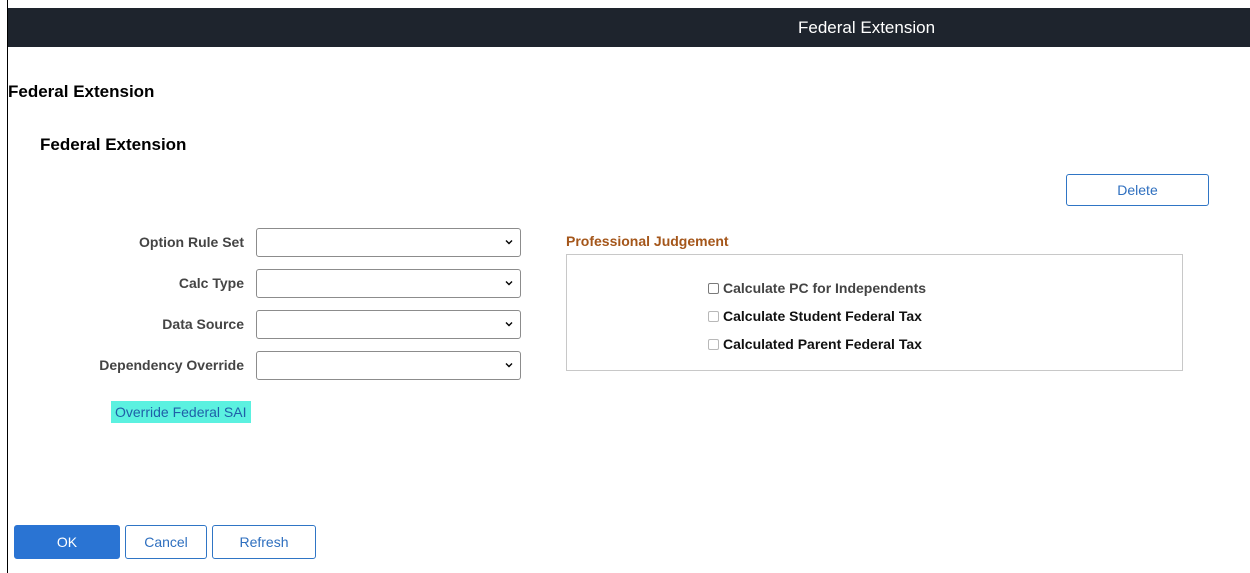 The image size is (1250, 573). Describe the element at coordinates (81, 91) in the screenshot. I see `page-title: Federal Extension` at that location.